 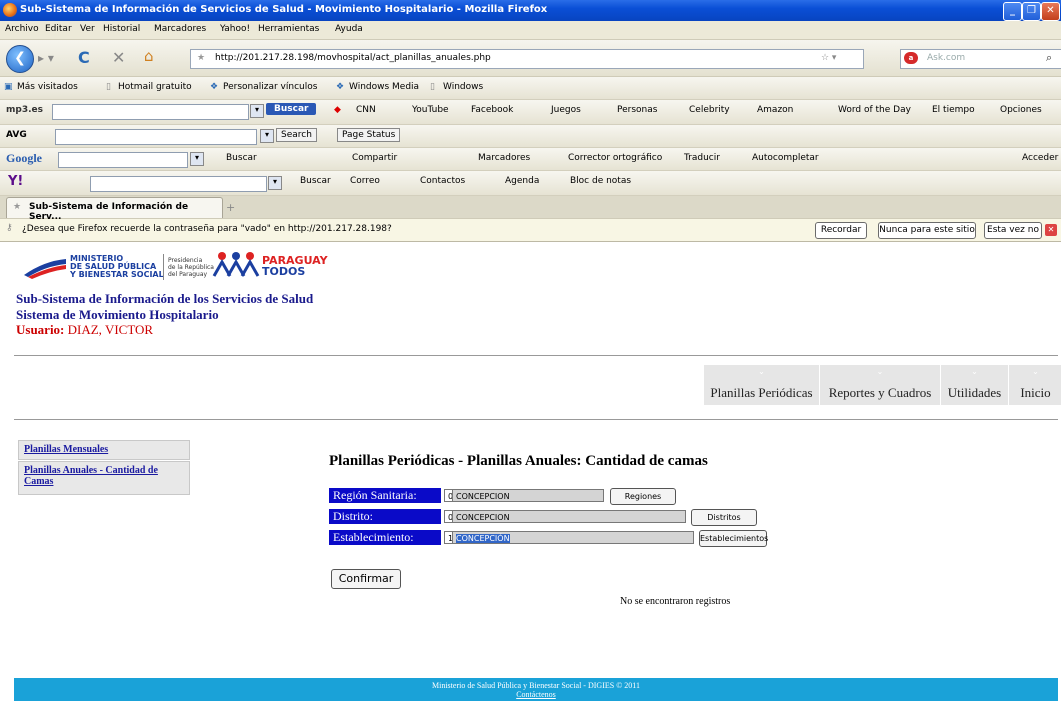 What do you see at coordinates (365, 181) in the screenshot?
I see `yahoo-correo: Correo` at bounding box center [365, 181].